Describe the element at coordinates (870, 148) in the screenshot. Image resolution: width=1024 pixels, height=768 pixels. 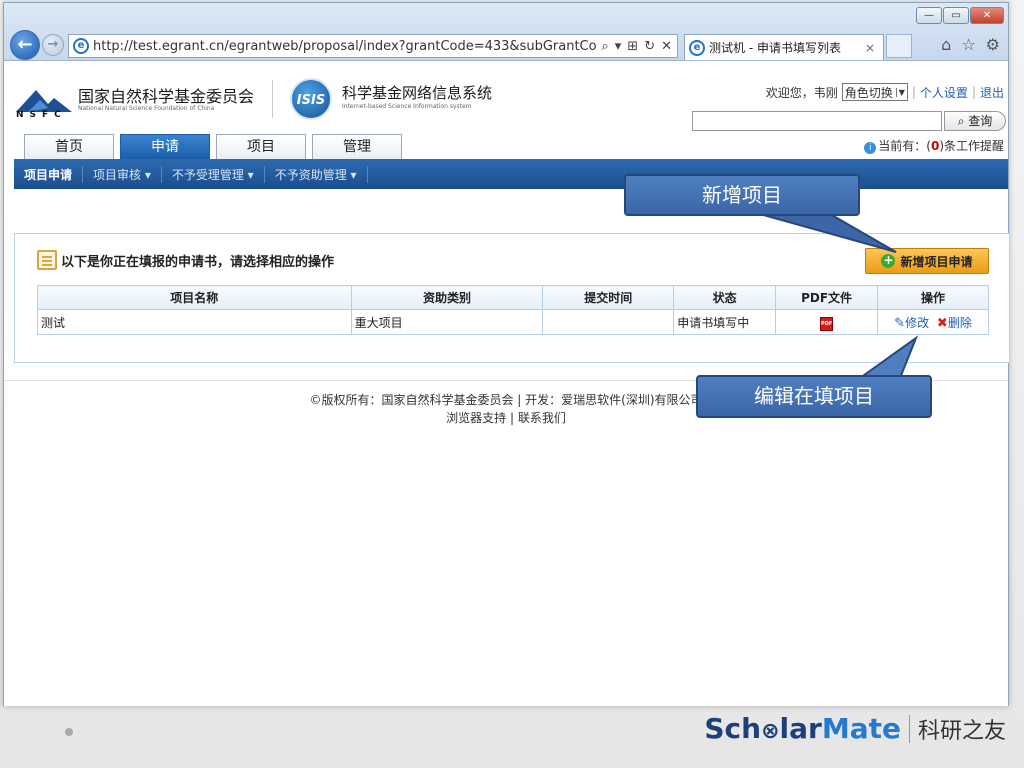
I see `info-icon: i` at that location.